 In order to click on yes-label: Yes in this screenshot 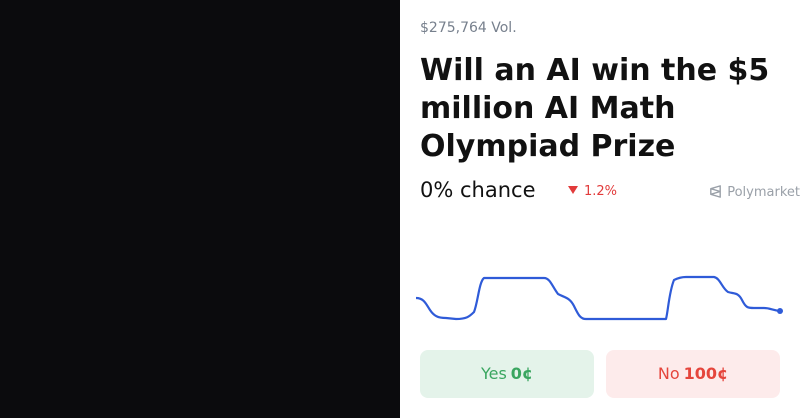, I will do `click(493, 373)`.